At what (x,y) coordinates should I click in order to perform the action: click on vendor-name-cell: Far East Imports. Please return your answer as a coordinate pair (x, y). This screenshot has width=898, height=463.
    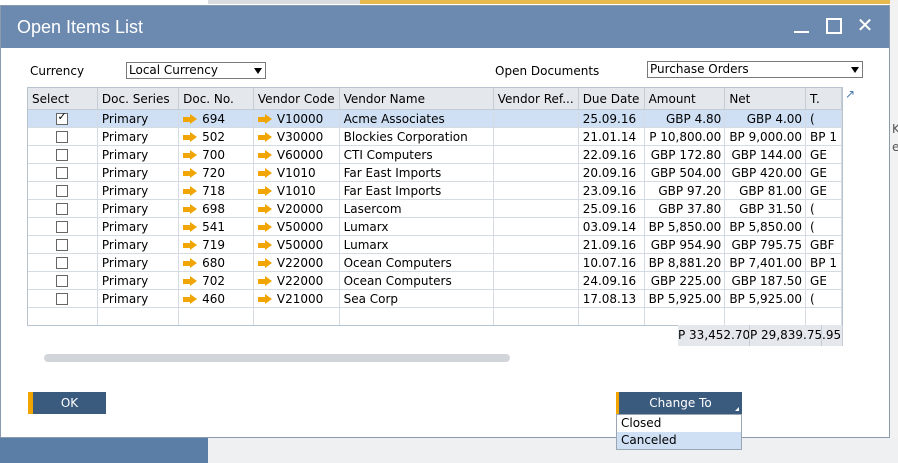
    Looking at the image, I should click on (416, 172).